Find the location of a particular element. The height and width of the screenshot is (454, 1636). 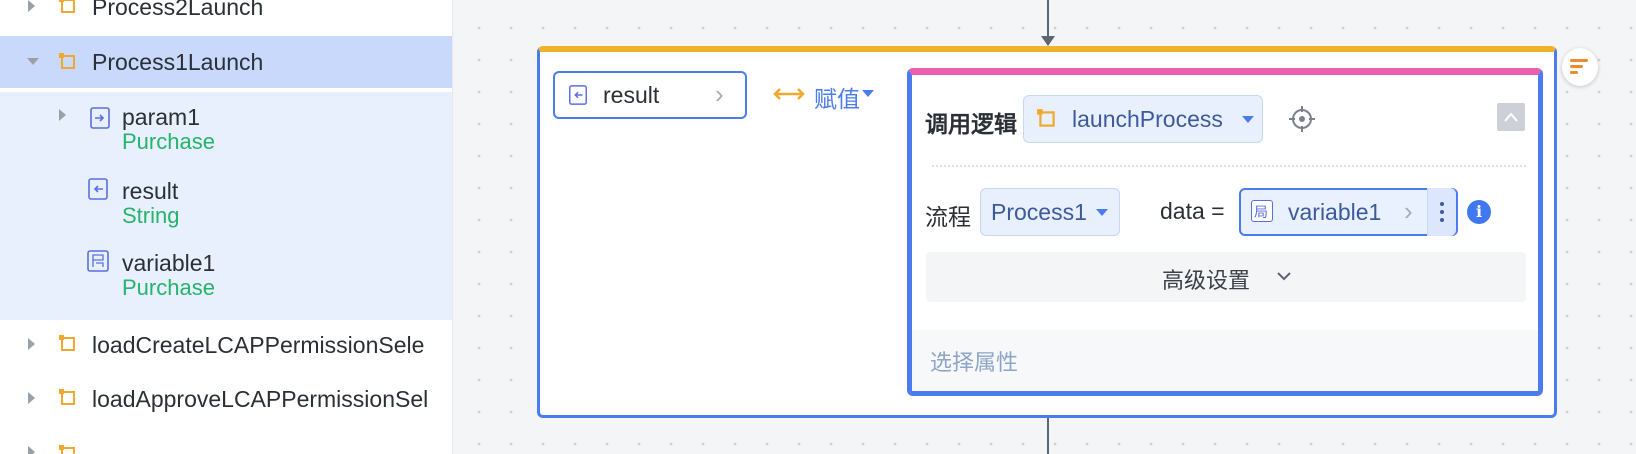

tree-child-param1: param1 Purchase is located at coordinates (226, 132).